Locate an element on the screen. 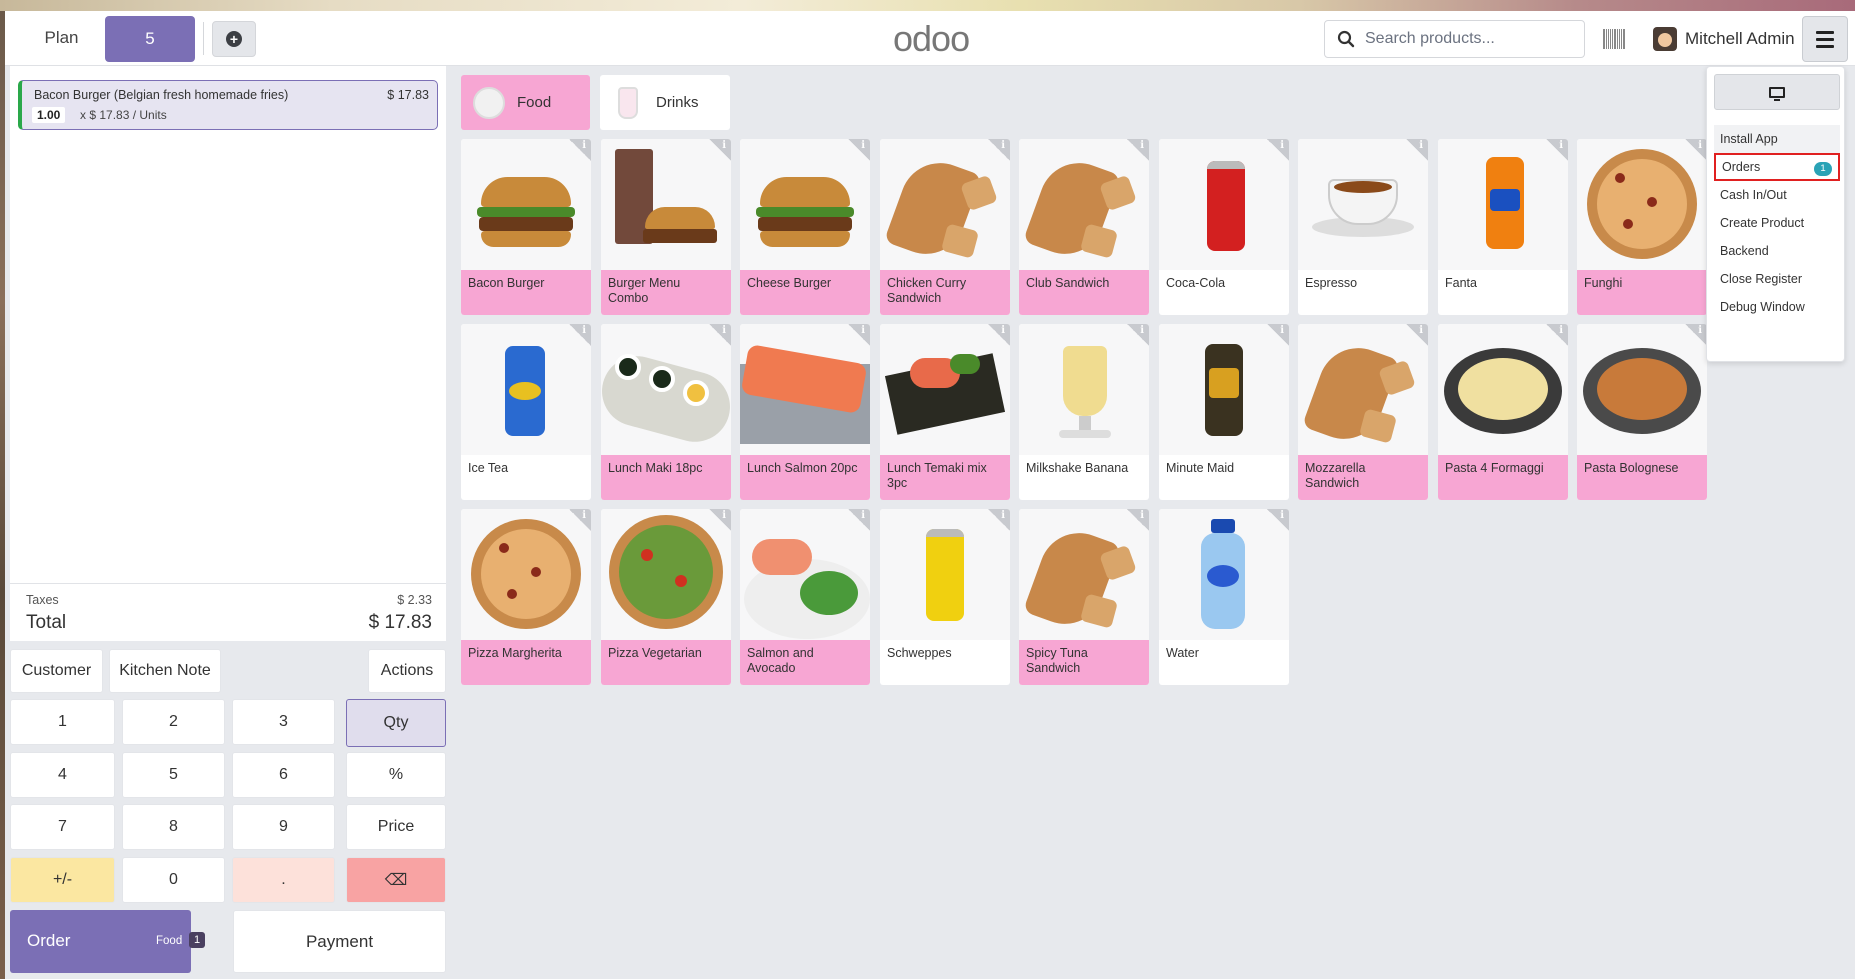  product-card: Spicy Tuna Sandwich is located at coordinates (1084, 597).